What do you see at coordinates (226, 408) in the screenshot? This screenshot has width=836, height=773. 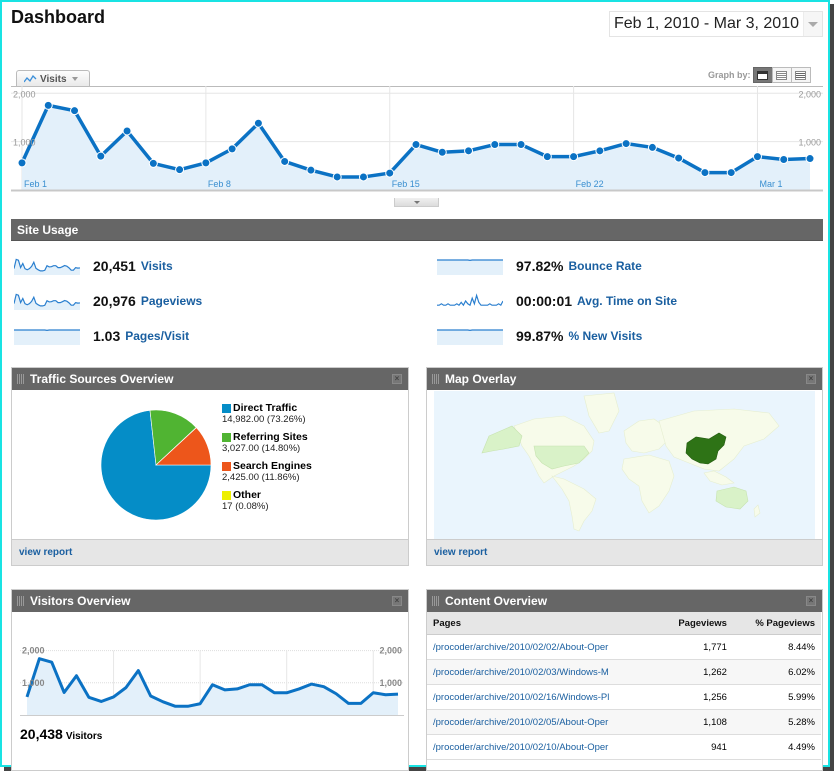 I see `legend-swatch` at bounding box center [226, 408].